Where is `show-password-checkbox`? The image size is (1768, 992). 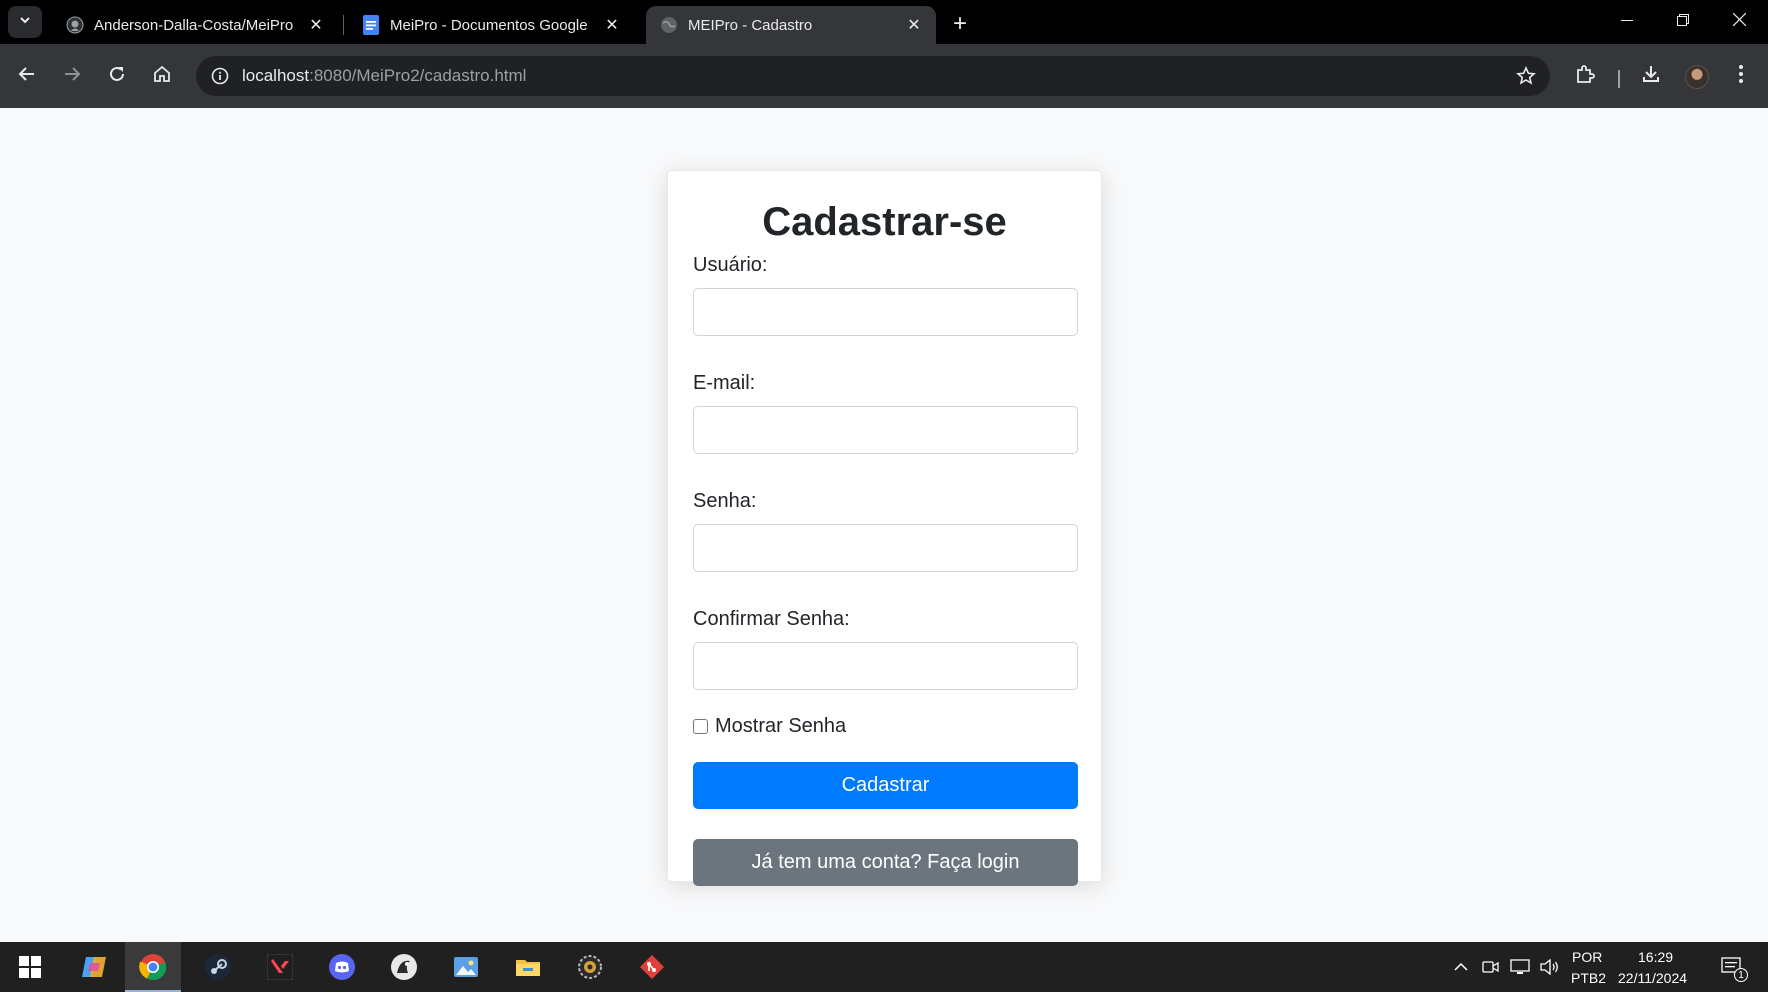 show-password-checkbox is located at coordinates (700, 726).